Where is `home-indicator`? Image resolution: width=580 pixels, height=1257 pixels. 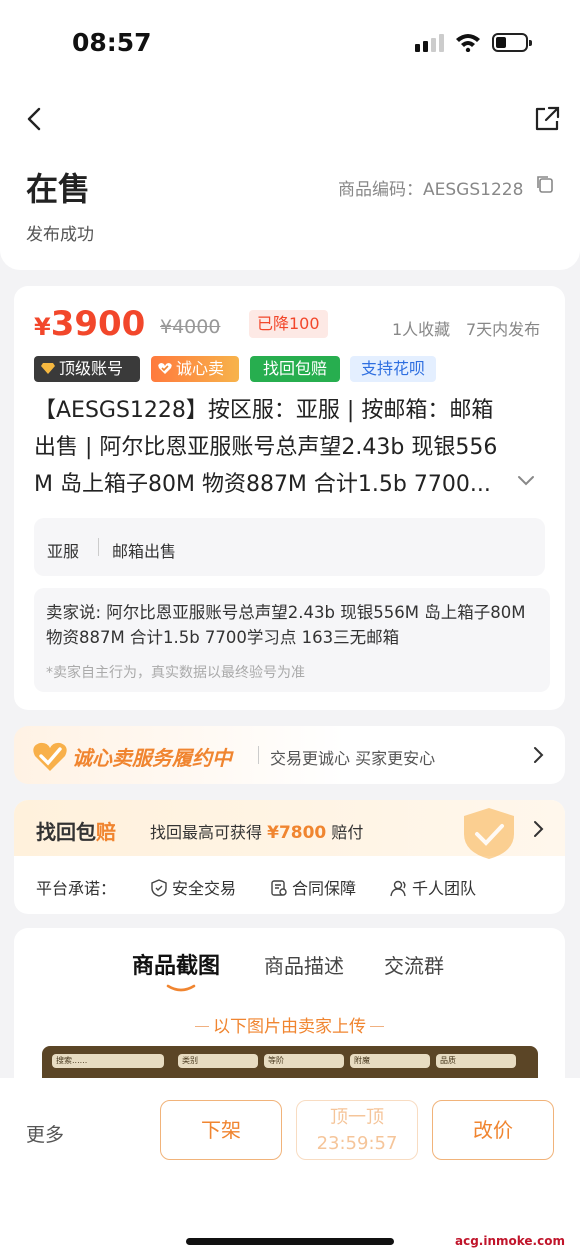
home-indicator is located at coordinates (290, 1241).